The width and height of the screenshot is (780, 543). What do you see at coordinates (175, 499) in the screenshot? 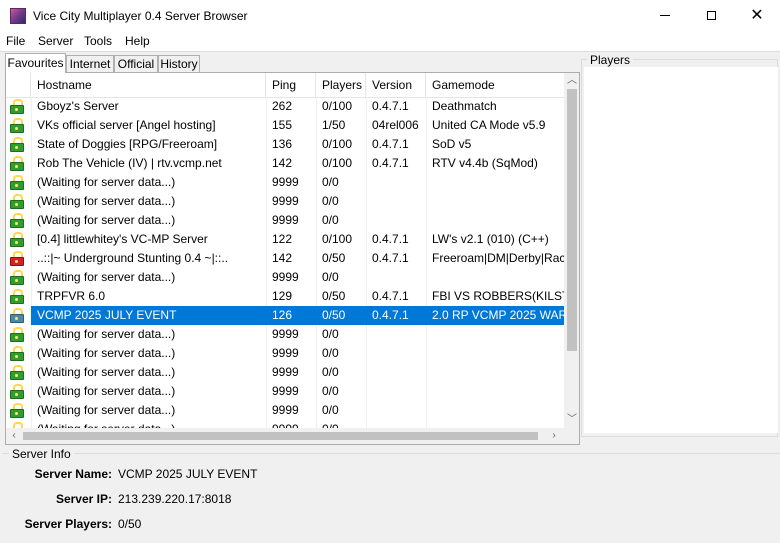
I see `server-ip-value: 213.239.220.17:8018` at bounding box center [175, 499].